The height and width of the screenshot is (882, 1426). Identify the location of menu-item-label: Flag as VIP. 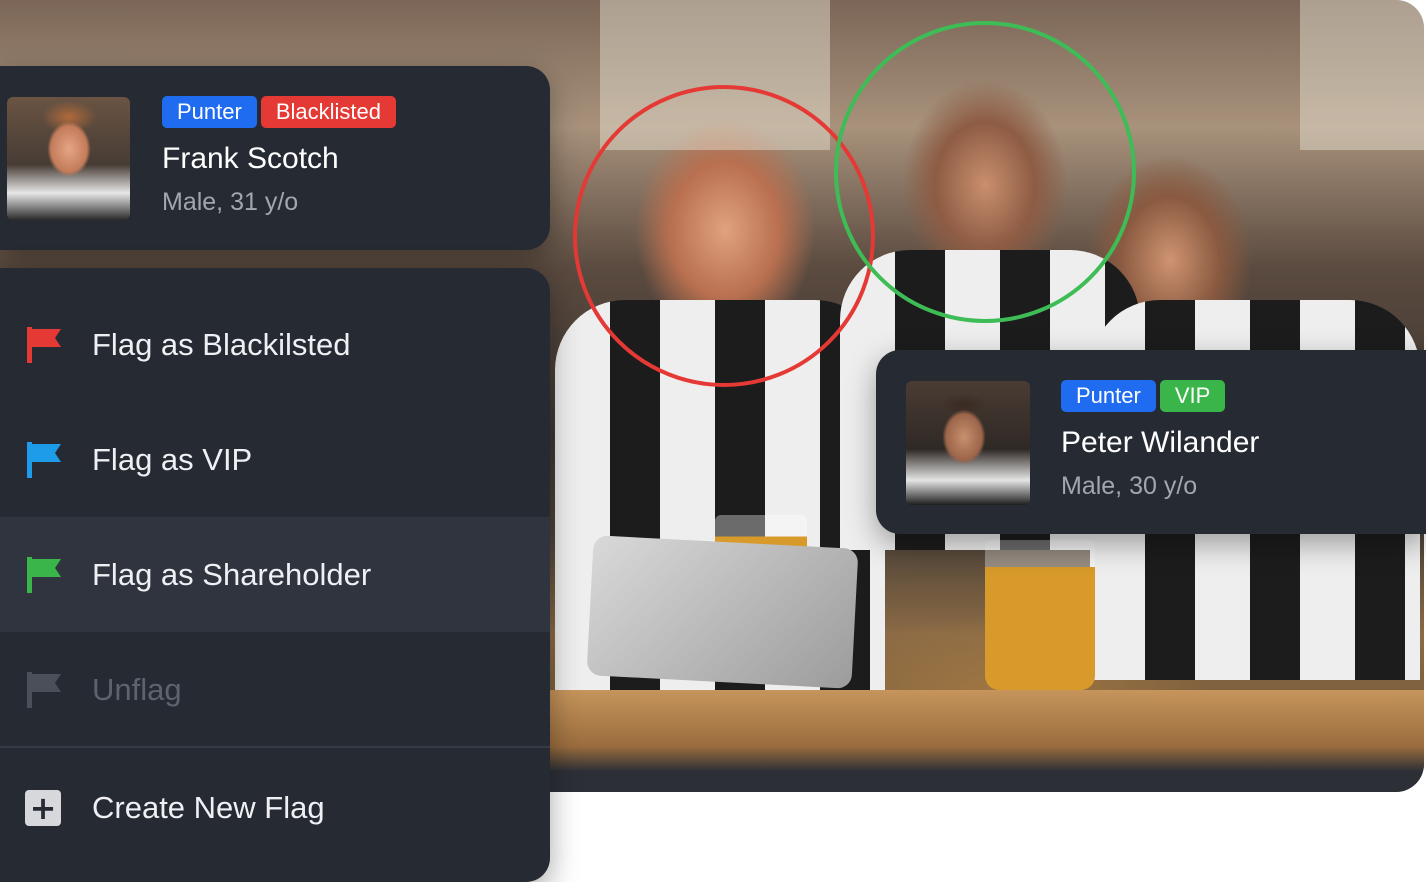
(172, 459).